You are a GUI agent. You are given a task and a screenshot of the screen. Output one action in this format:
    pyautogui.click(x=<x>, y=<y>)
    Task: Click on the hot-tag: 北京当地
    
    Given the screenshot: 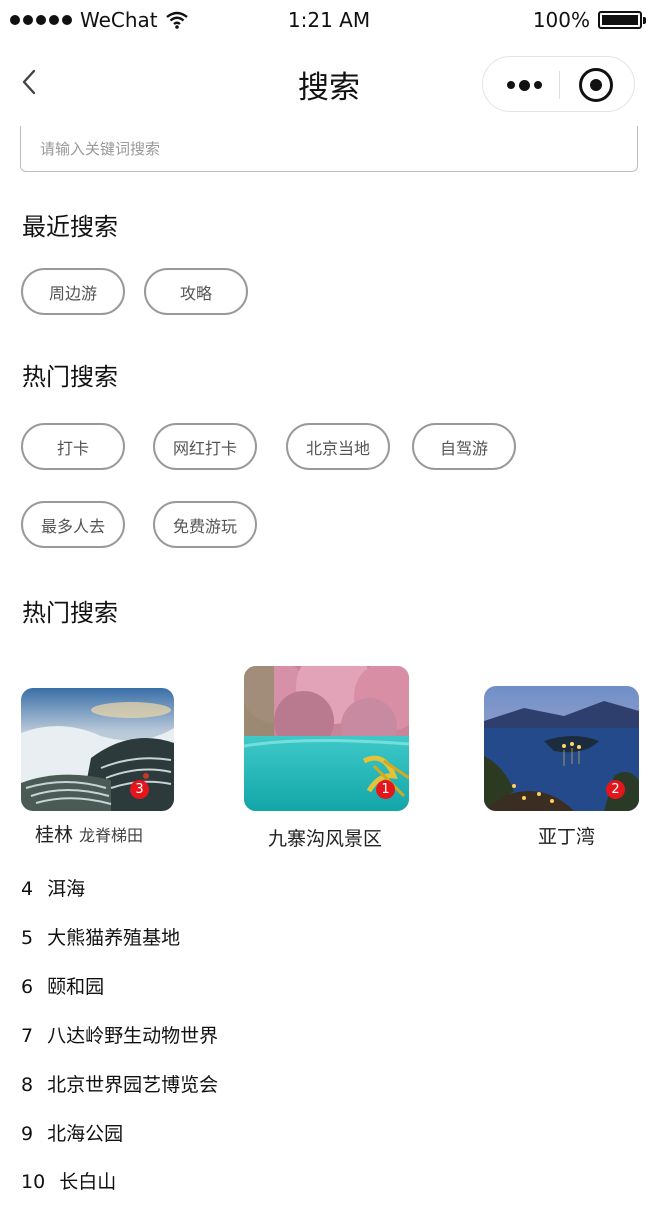 What is the action you would take?
    pyautogui.click(x=338, y=446)
    